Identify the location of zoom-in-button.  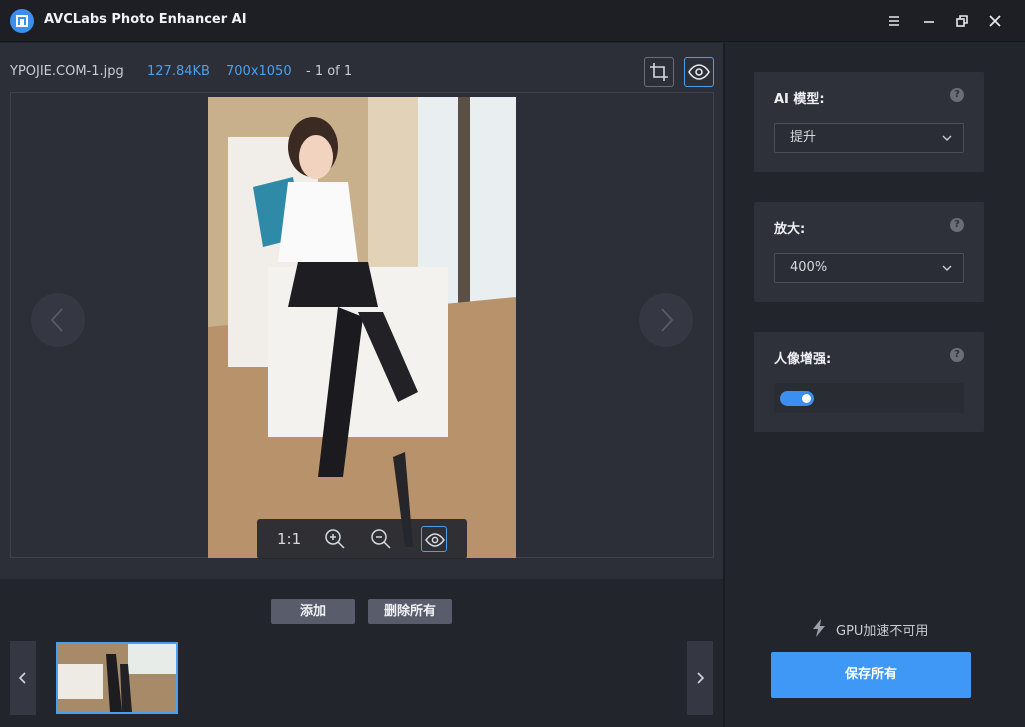
(335, 539).